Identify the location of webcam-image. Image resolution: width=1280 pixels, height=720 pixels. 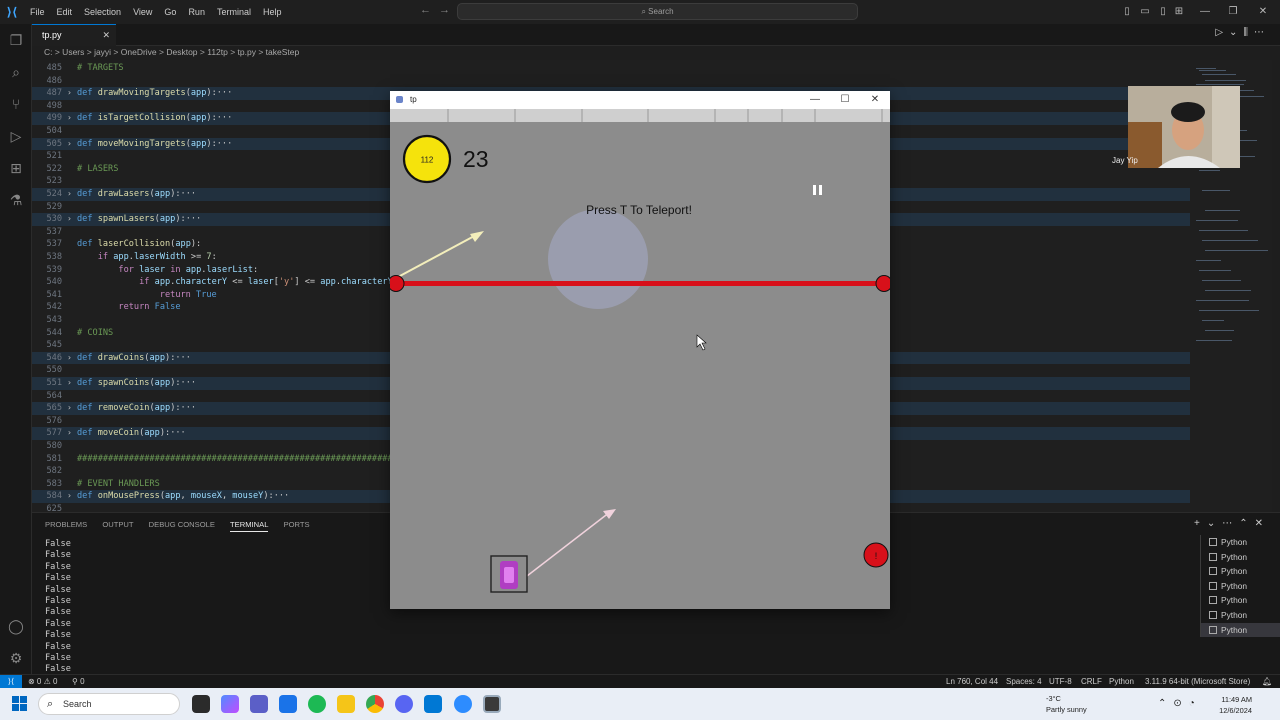
(1184, 127).